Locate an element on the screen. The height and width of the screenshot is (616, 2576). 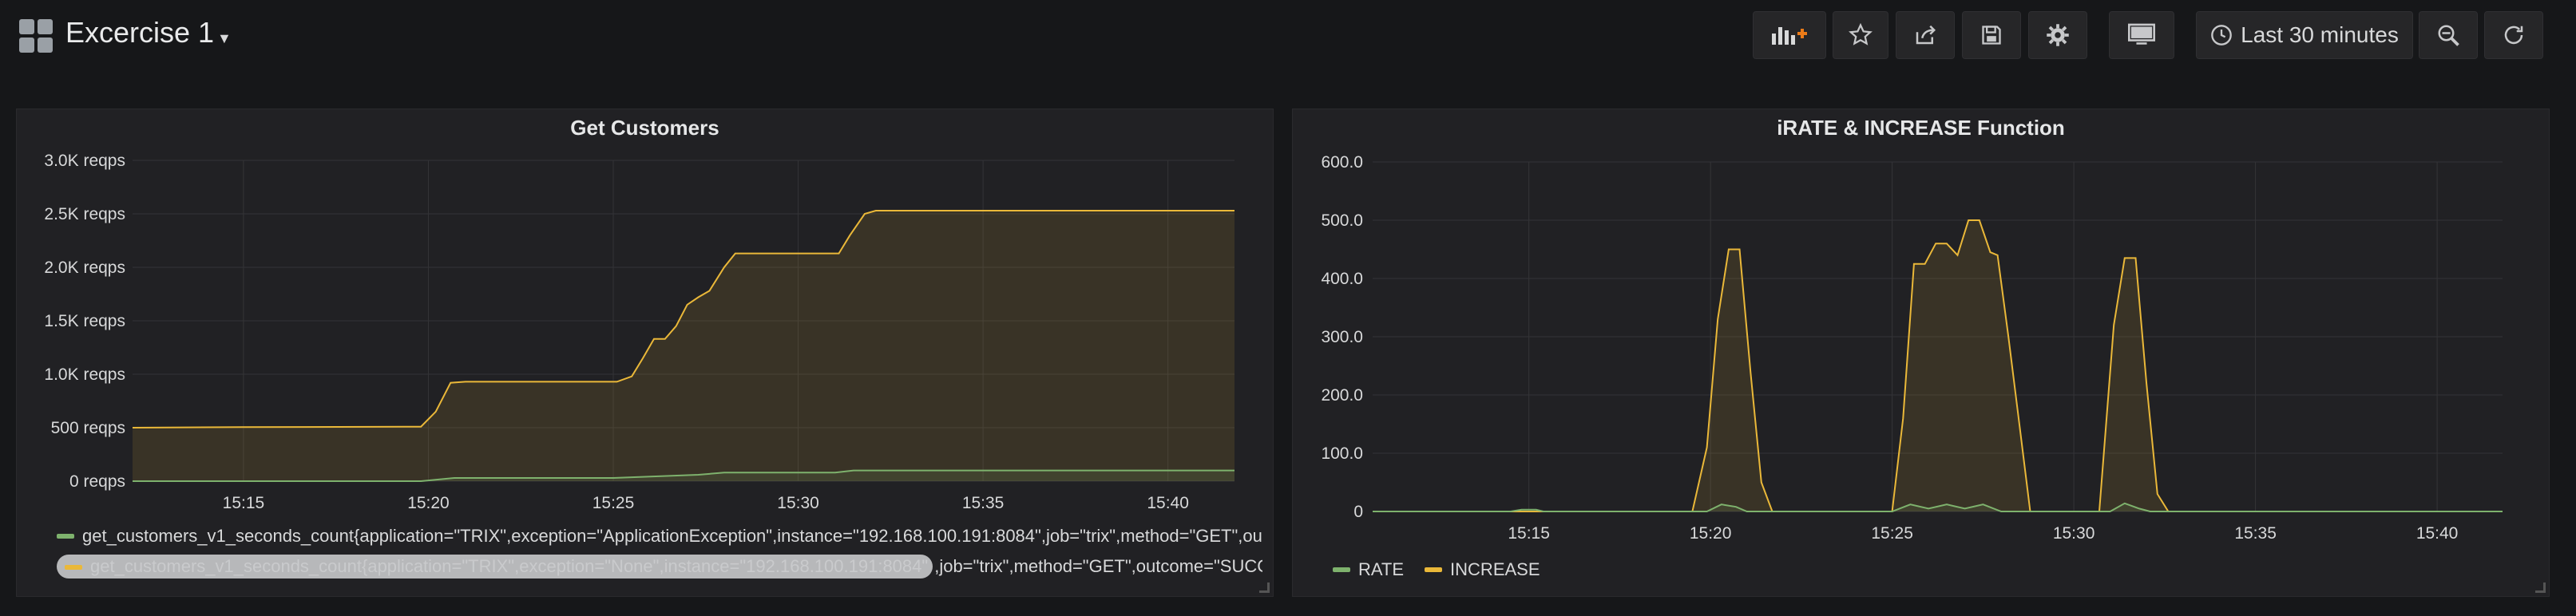
zoom-out-icon is located at coordinates (2448, 35).